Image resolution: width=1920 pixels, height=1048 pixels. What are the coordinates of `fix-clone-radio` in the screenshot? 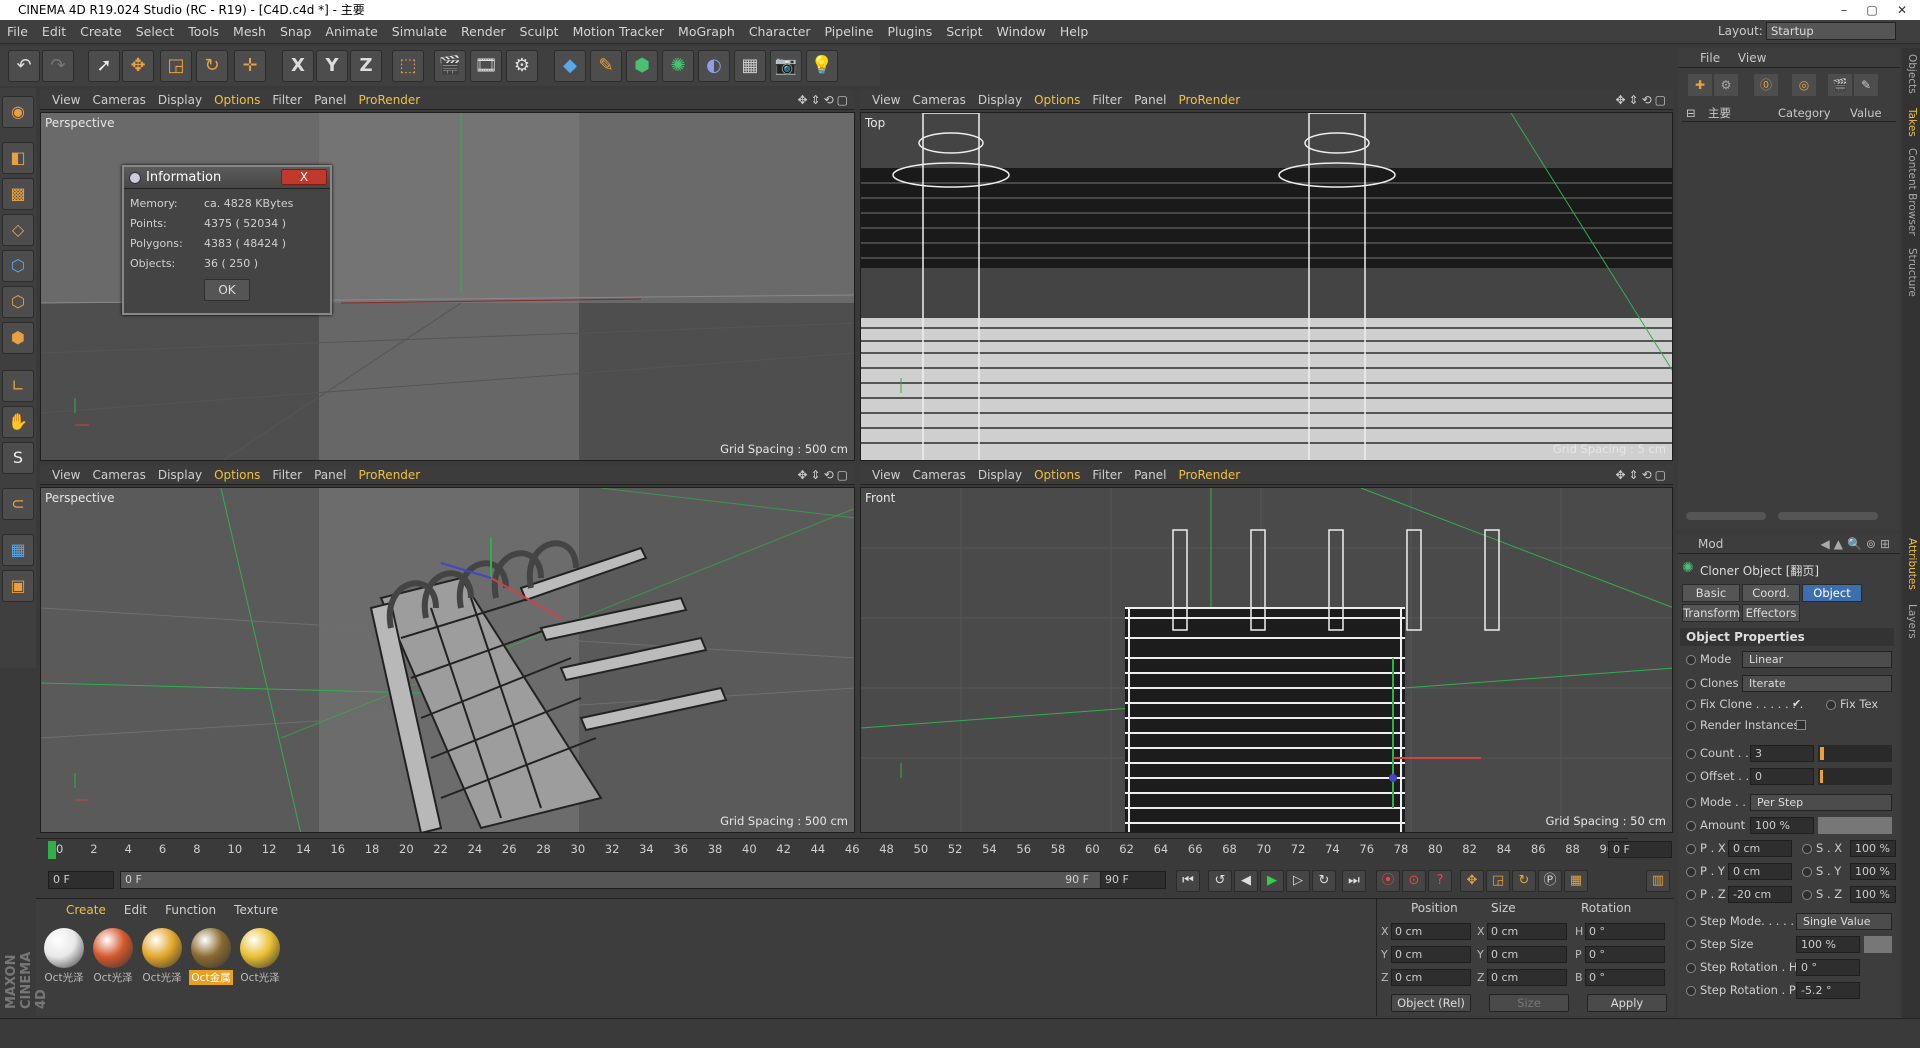 It's located at (1691, 705).